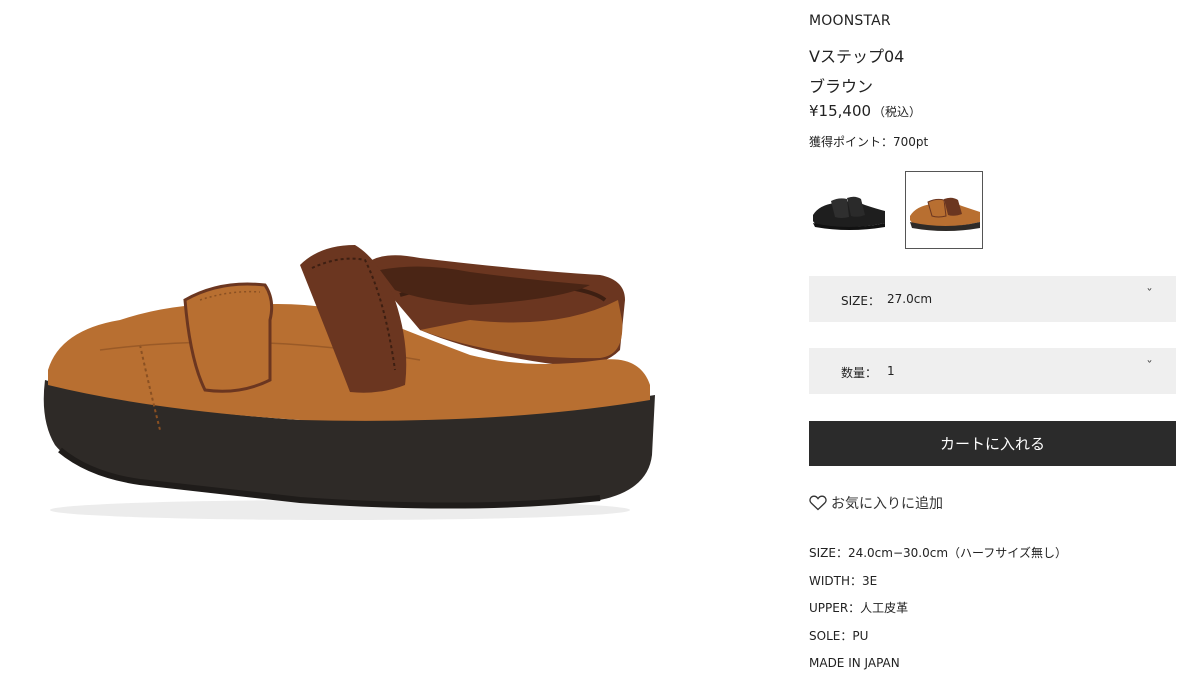  What do you see at coordinates (839, 635) in the screenshot?
I see `spec-sole: SOLE：PU` at bounding box center [839, 635].